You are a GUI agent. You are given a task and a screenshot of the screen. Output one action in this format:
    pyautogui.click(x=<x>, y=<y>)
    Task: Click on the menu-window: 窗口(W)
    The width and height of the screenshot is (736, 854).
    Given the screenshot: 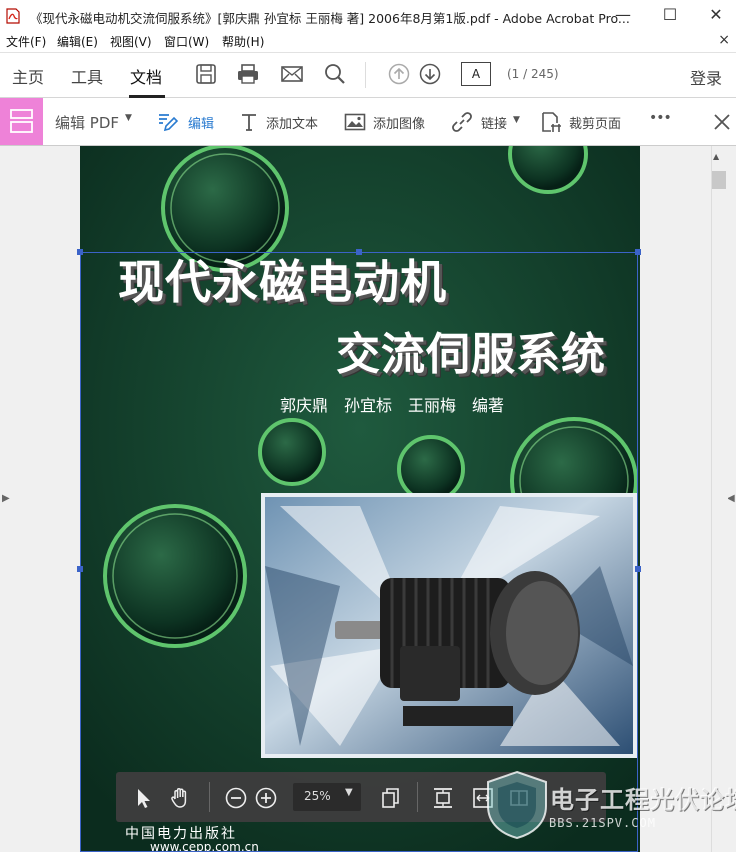 What is the action you would take?
    pyautogui.click(x=186, y=41)
    